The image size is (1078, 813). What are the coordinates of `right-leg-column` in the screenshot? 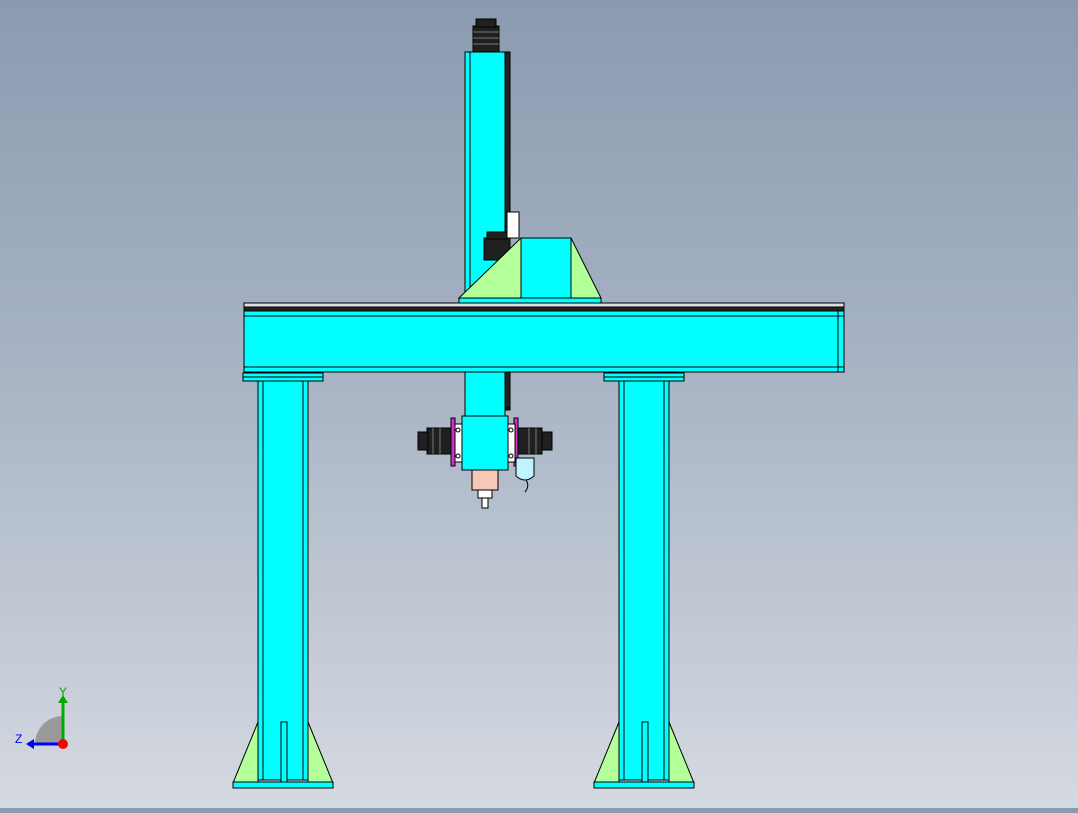 It's located at (644, 580).